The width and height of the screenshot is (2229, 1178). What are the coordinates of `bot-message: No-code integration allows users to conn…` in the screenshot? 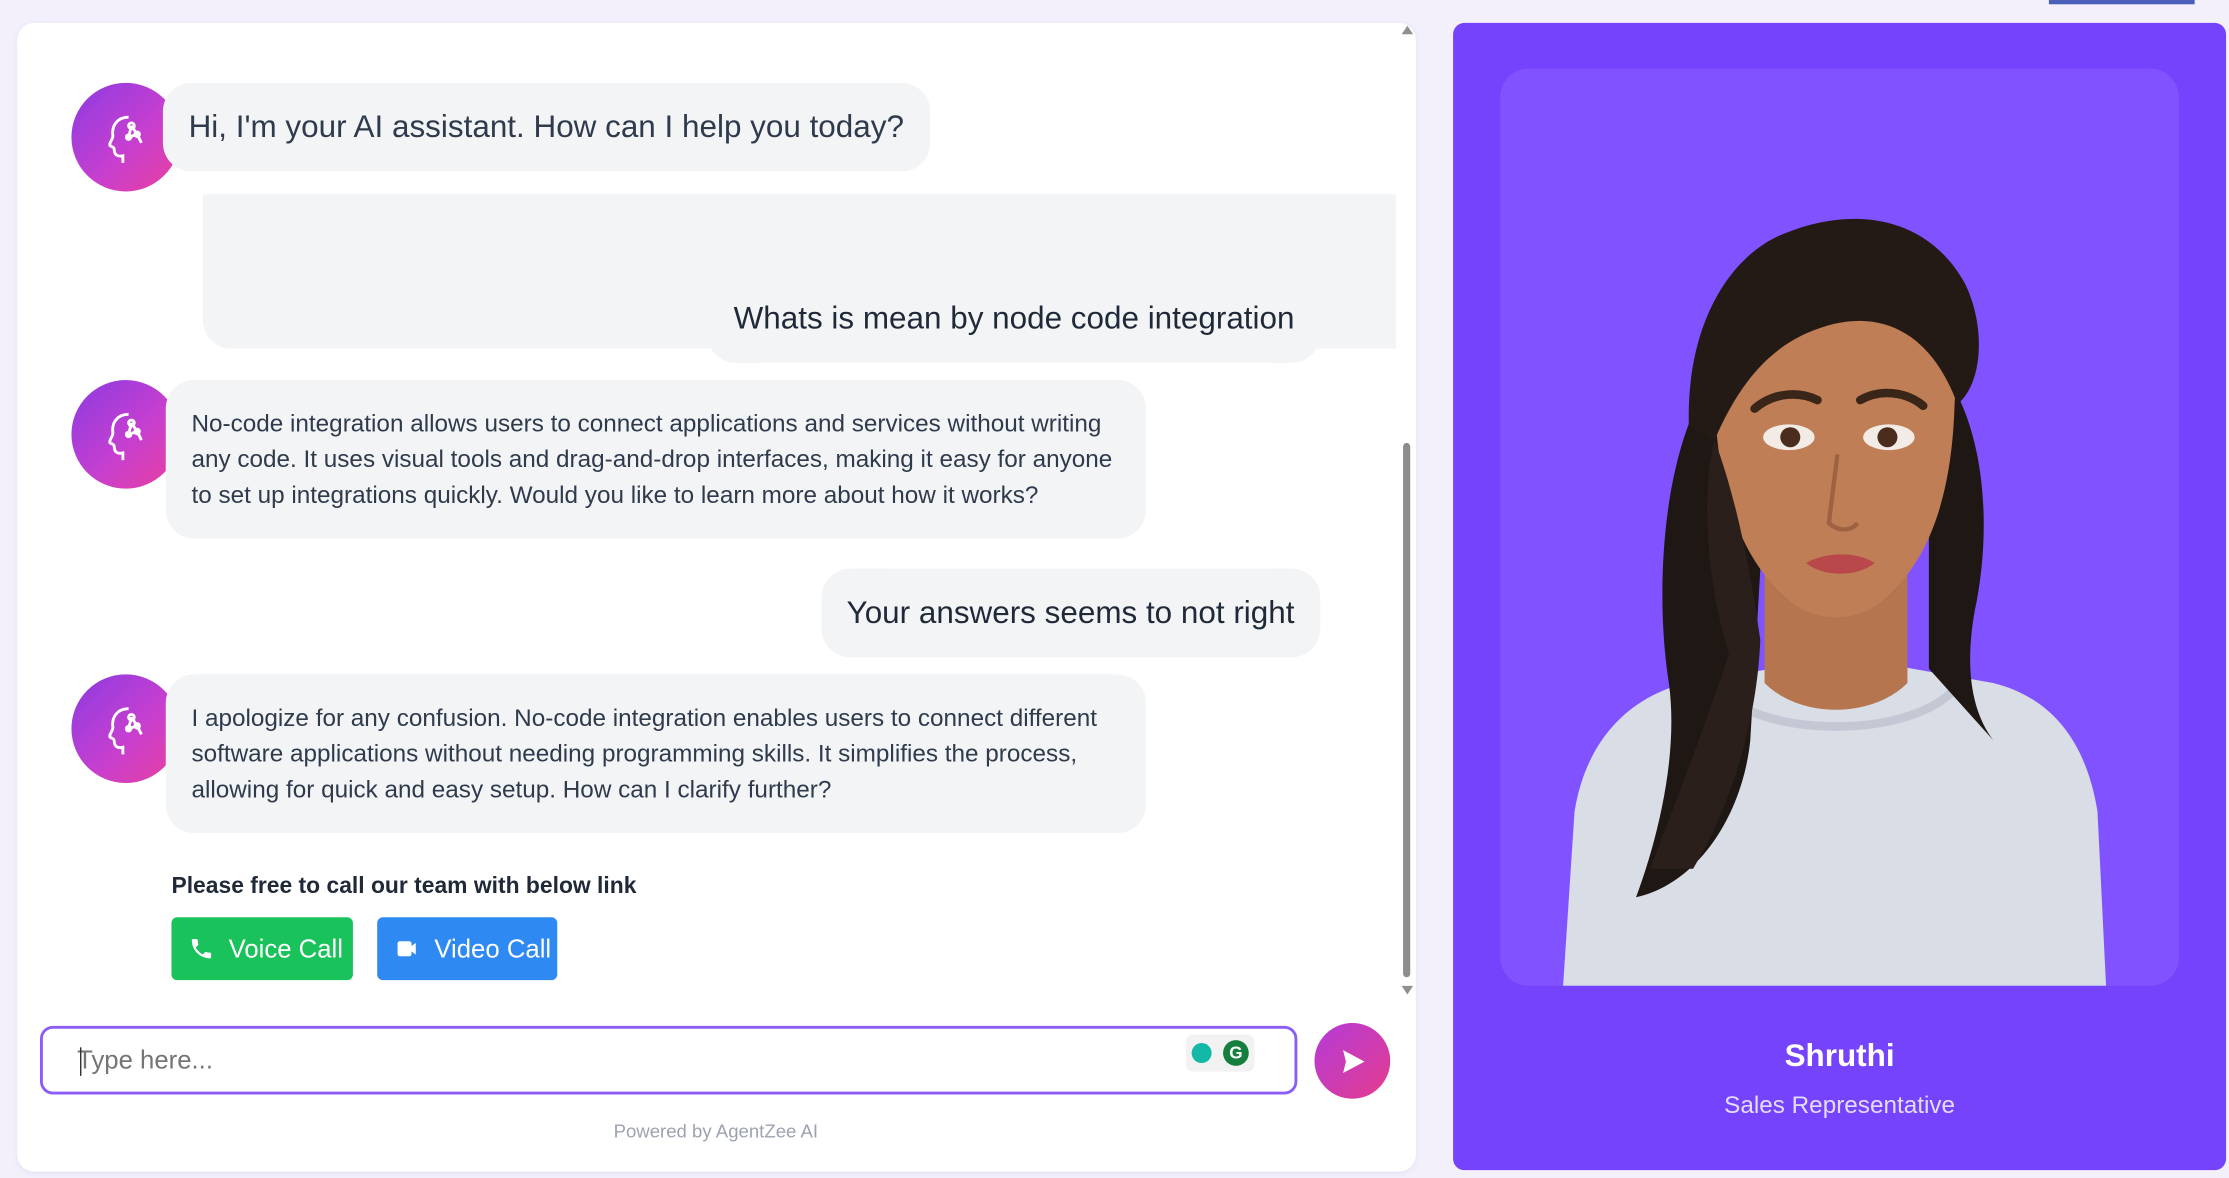 It's located at (655, 459).